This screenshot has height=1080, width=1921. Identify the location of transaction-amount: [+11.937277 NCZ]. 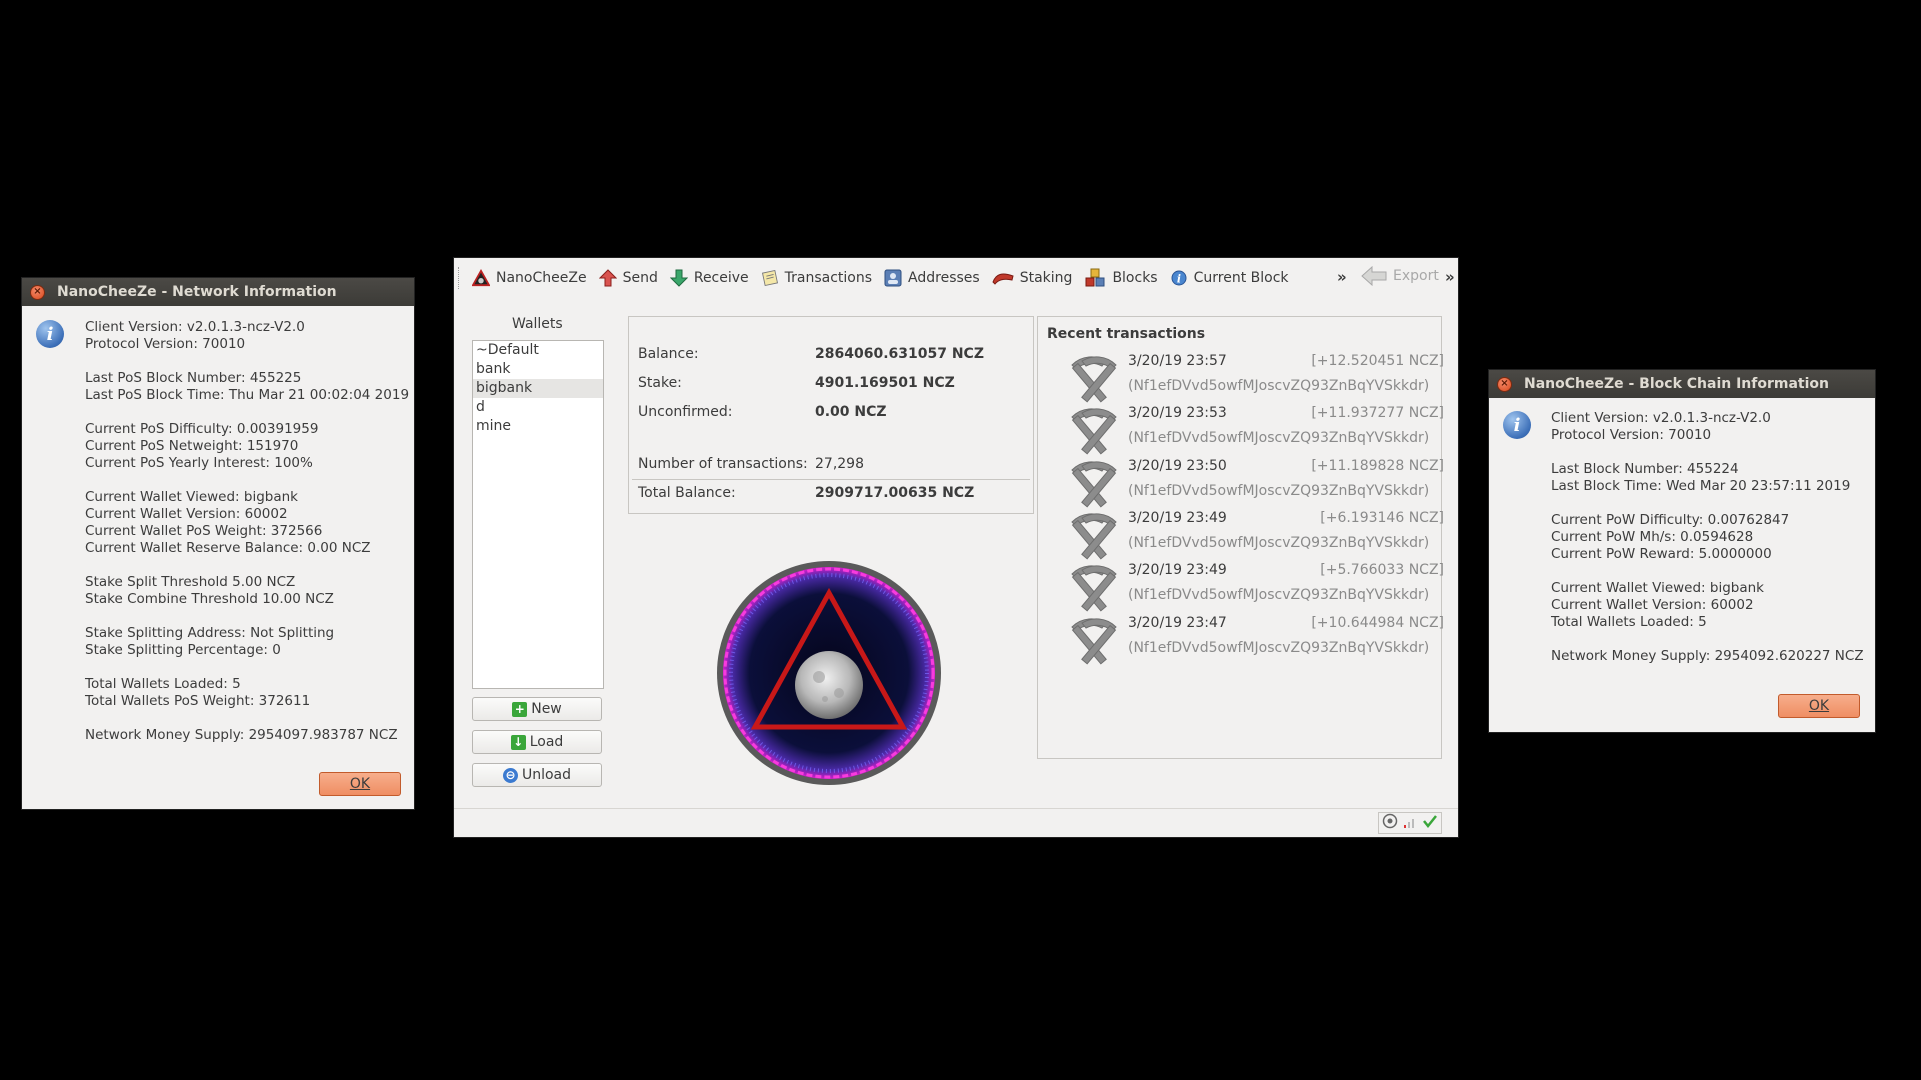
(1377, 413).